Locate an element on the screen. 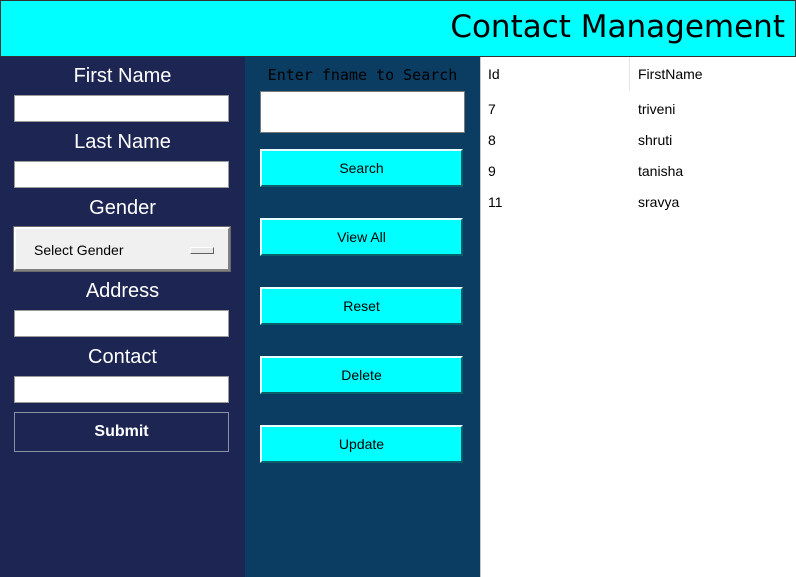 The image size is (796, 577). cell-id: 9 is located at coordinates (492, 171).